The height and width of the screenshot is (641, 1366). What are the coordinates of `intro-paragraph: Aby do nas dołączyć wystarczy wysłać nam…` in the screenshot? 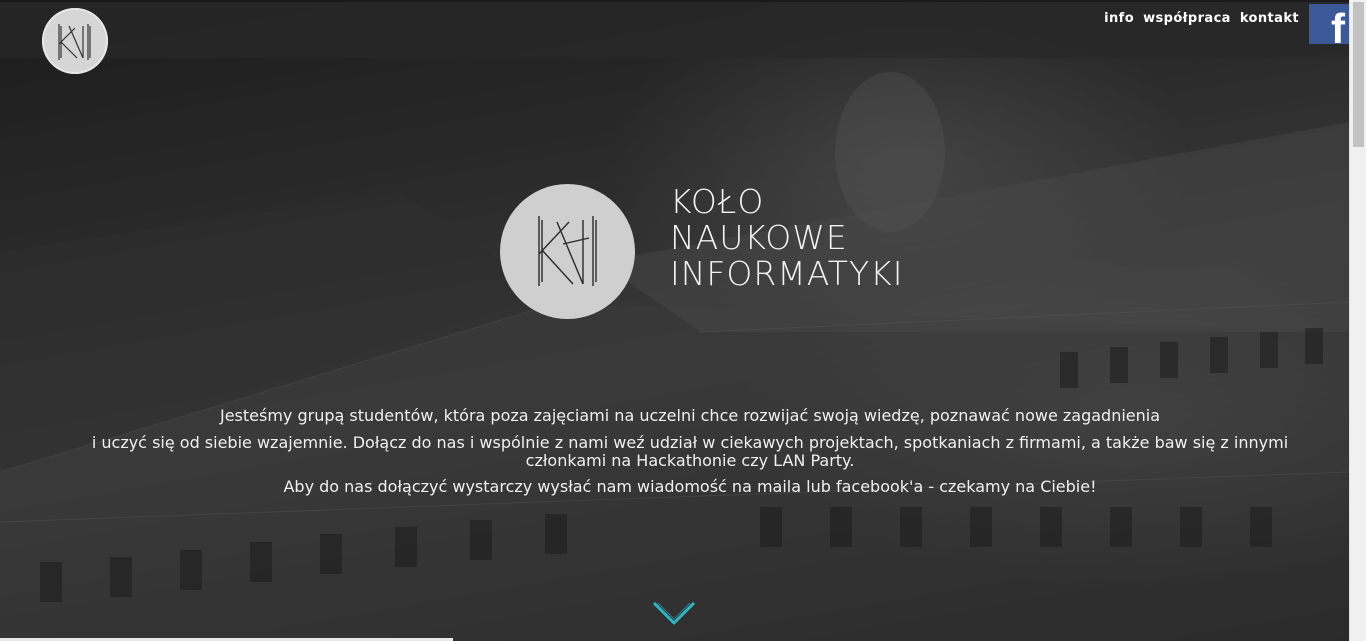 It's located at (690, 486).